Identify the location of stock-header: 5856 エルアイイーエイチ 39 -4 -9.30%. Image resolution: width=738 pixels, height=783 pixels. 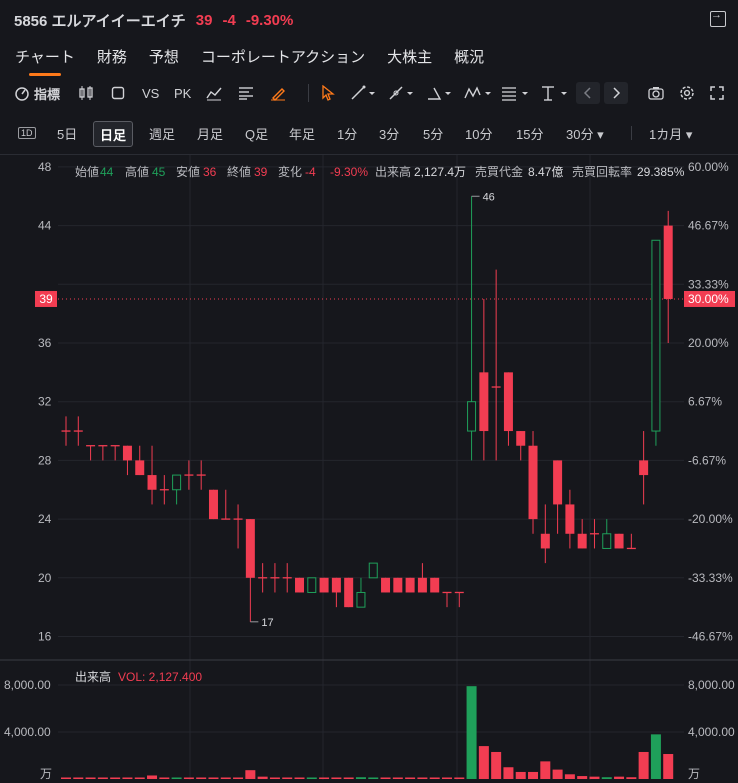
(153, 20).